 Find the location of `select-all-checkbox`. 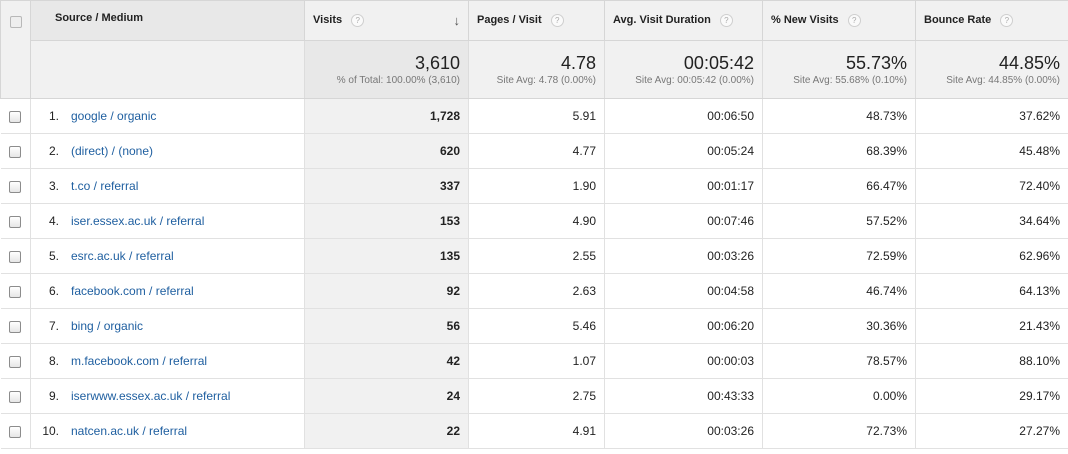

select-all-checkbox is located at coordinates (15, 21).